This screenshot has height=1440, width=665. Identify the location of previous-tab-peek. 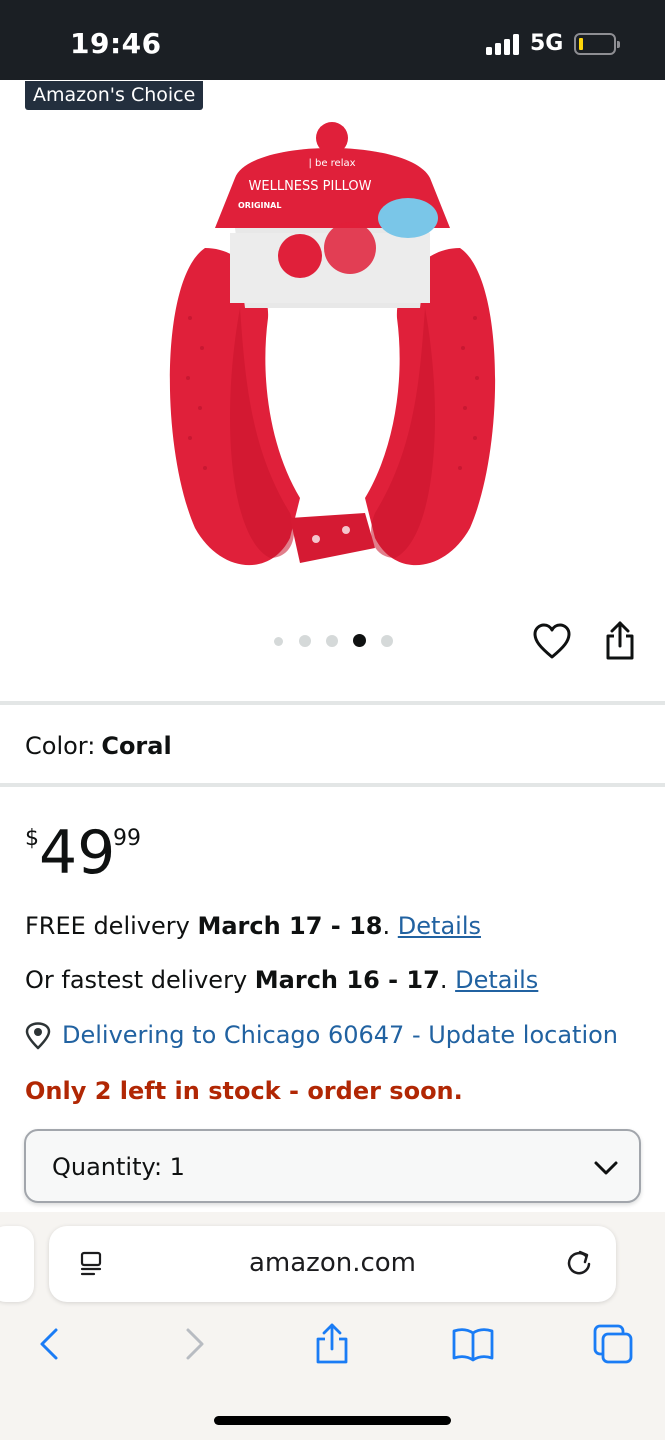
(17, 1264).